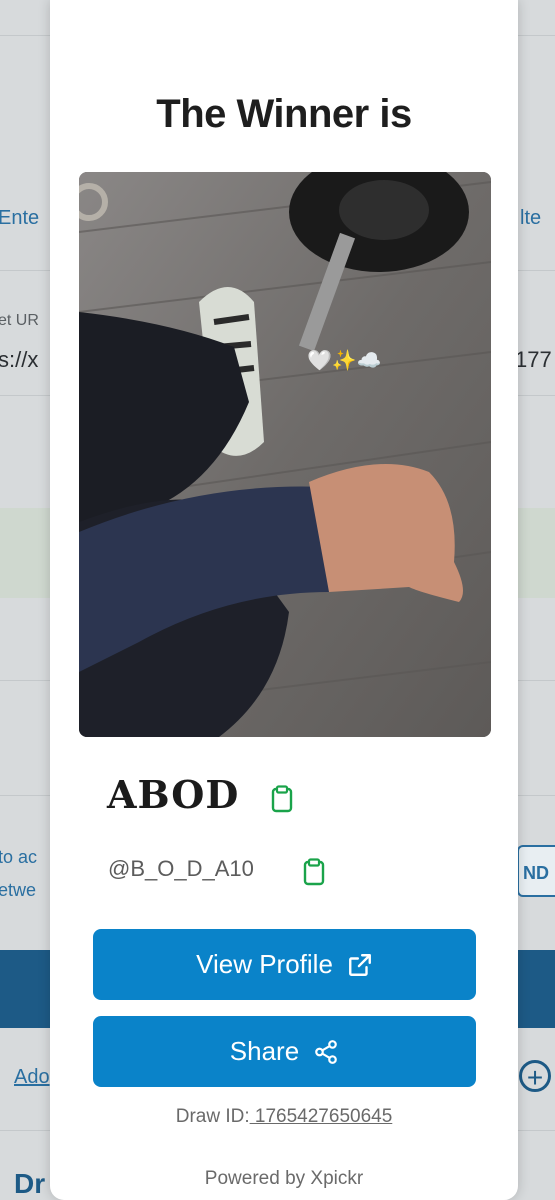 The image size is (555, 1200). What do you see at coordinates (18, 890) in the screenshot?
I see `bg-text-line-2: etwe` at bounding box center [18, 890].